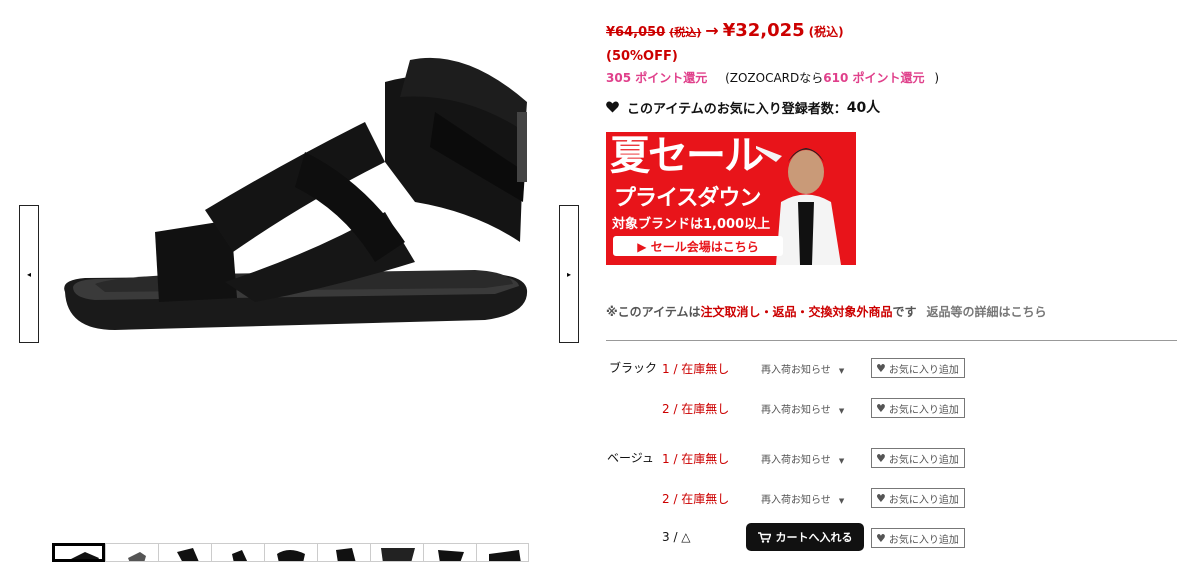 The image size is (1187, 562). What do you see at coordinates (676, 537) in the screenshot?
I see `size-status: 3 / △` at bounding box center [676, 537].